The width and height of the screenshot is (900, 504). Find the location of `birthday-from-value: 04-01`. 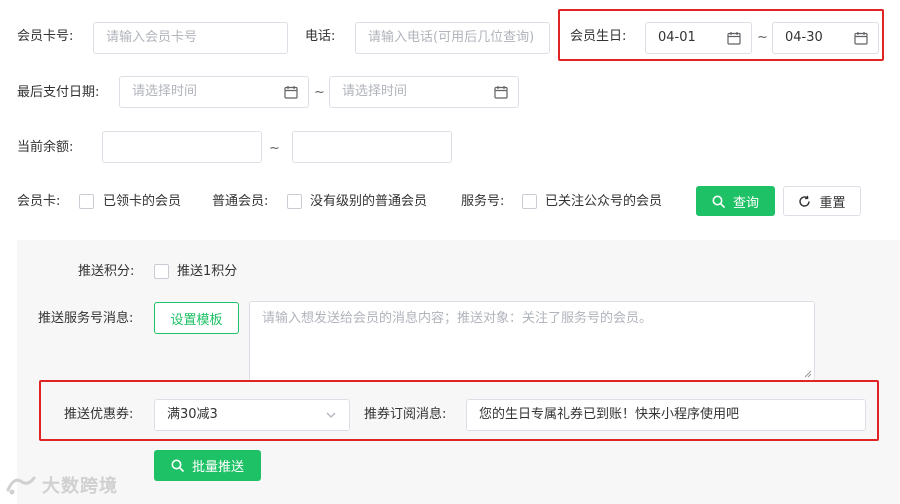

birthday-from-value: 04-01 is located at coordinates (677, 37).